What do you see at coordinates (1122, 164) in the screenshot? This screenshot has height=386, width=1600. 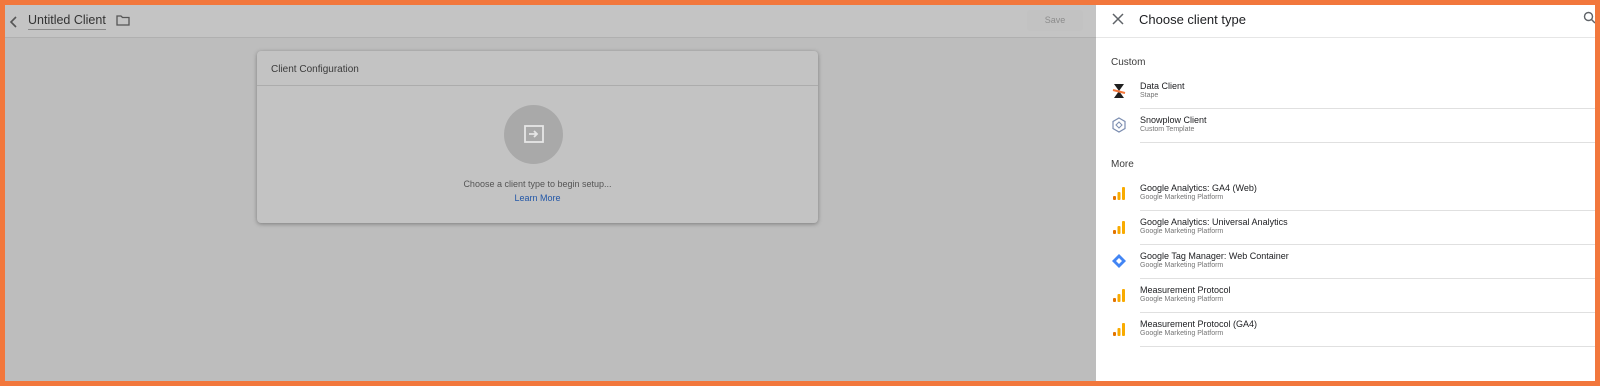 I see `section-label-more: More` at bounding box center [1122, 164].